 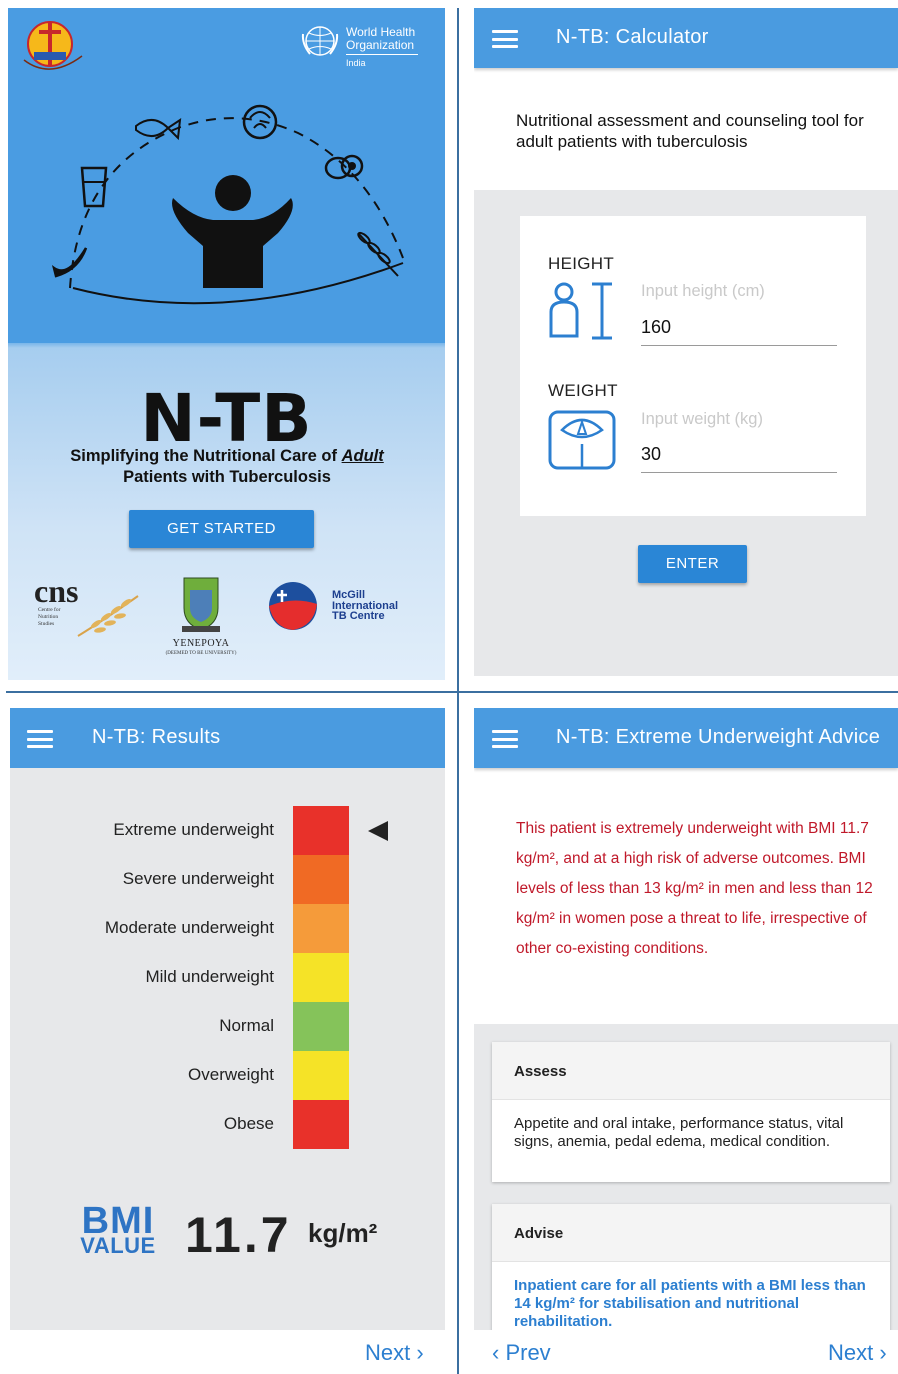 I want to click on weight-scale-icon, so click(x=582, y=440).